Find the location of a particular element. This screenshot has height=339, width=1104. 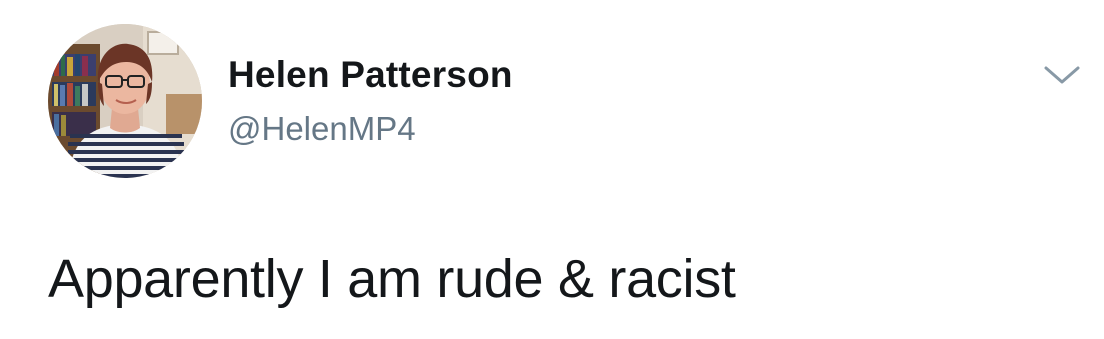

chevron-down-icon is located at coordinates (1062, 75).